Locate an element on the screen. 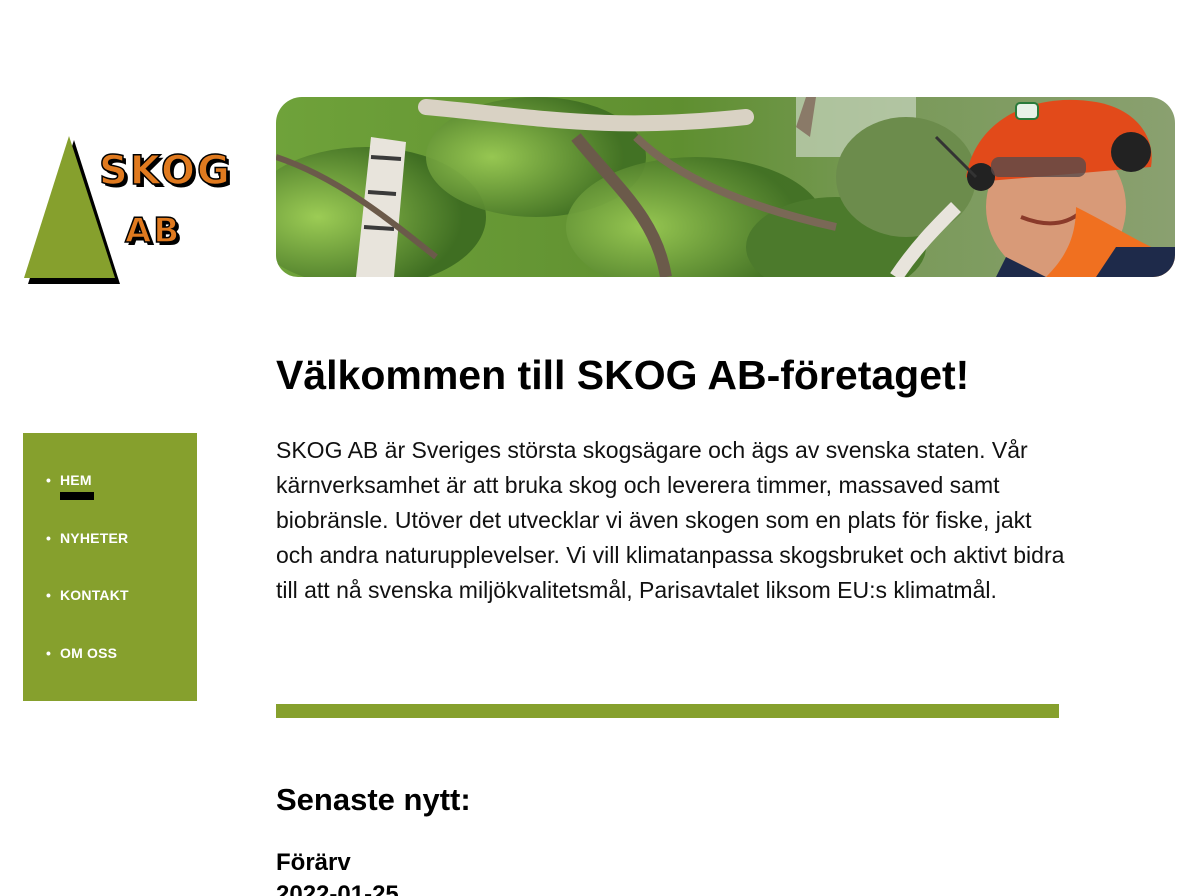 The height and width of the screenshot is (896, 1197). site-logo: SKOG SKOG AB AB is located at coordinates (127, 212).